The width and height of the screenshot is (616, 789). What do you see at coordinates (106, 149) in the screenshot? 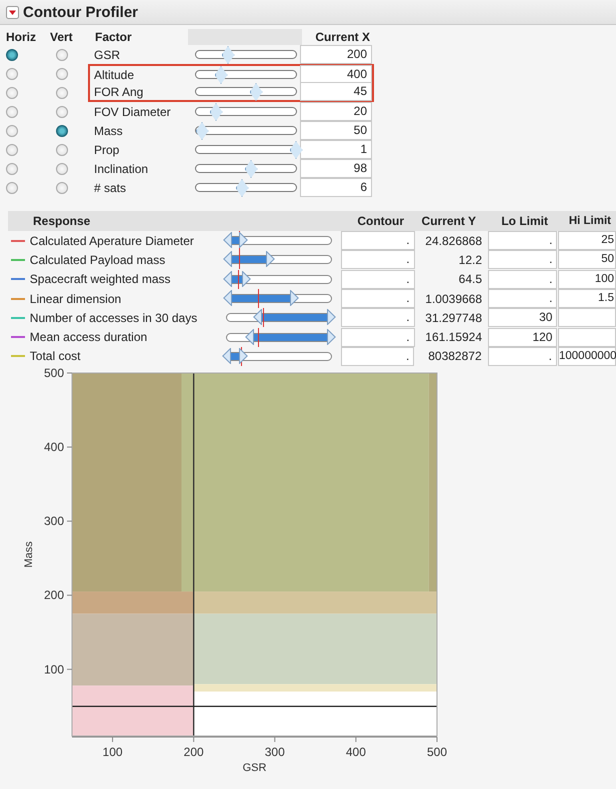
I see `factor-name: Prop` at bounding box center [106, 149].